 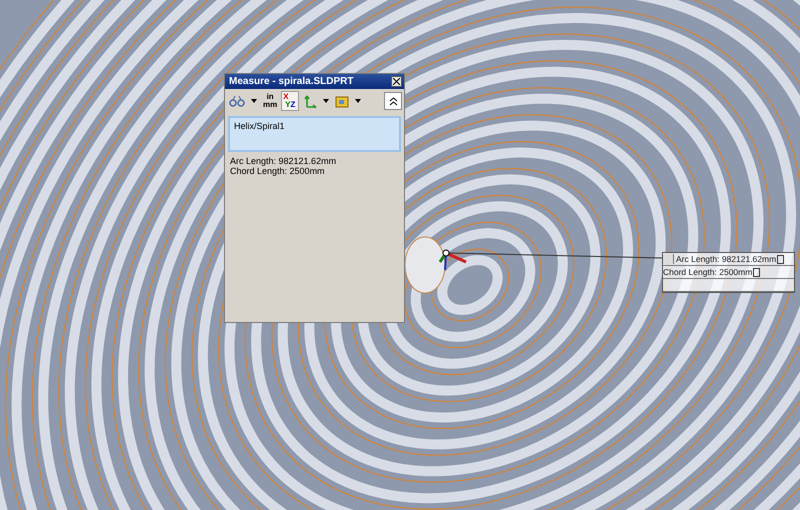 I want to click on close-button, so click(x=396, y=81).